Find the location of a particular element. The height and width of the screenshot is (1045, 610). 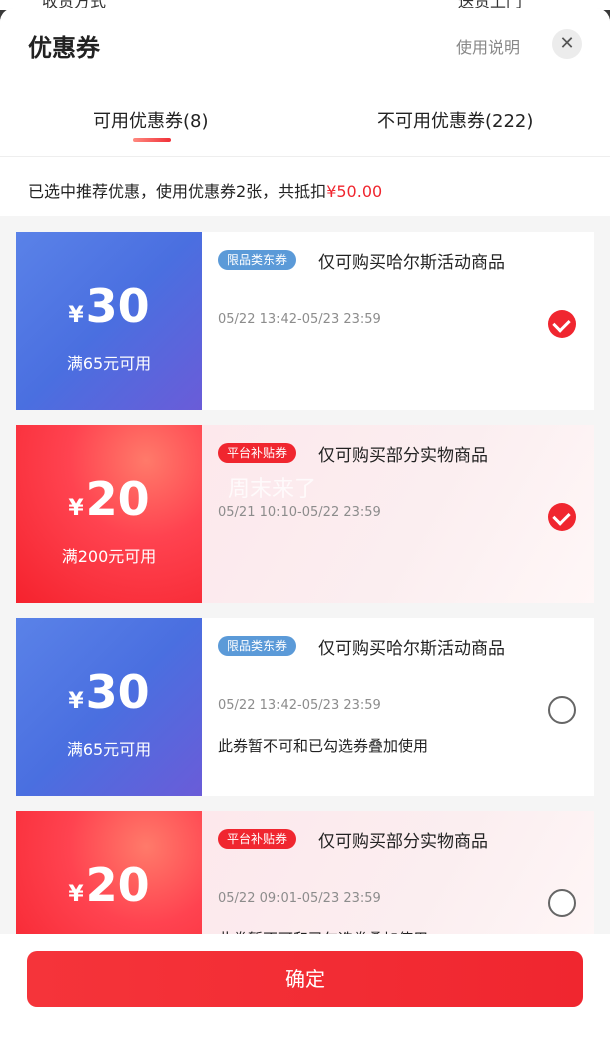

close-icon: ✕ is located at coordinates (567, 44).